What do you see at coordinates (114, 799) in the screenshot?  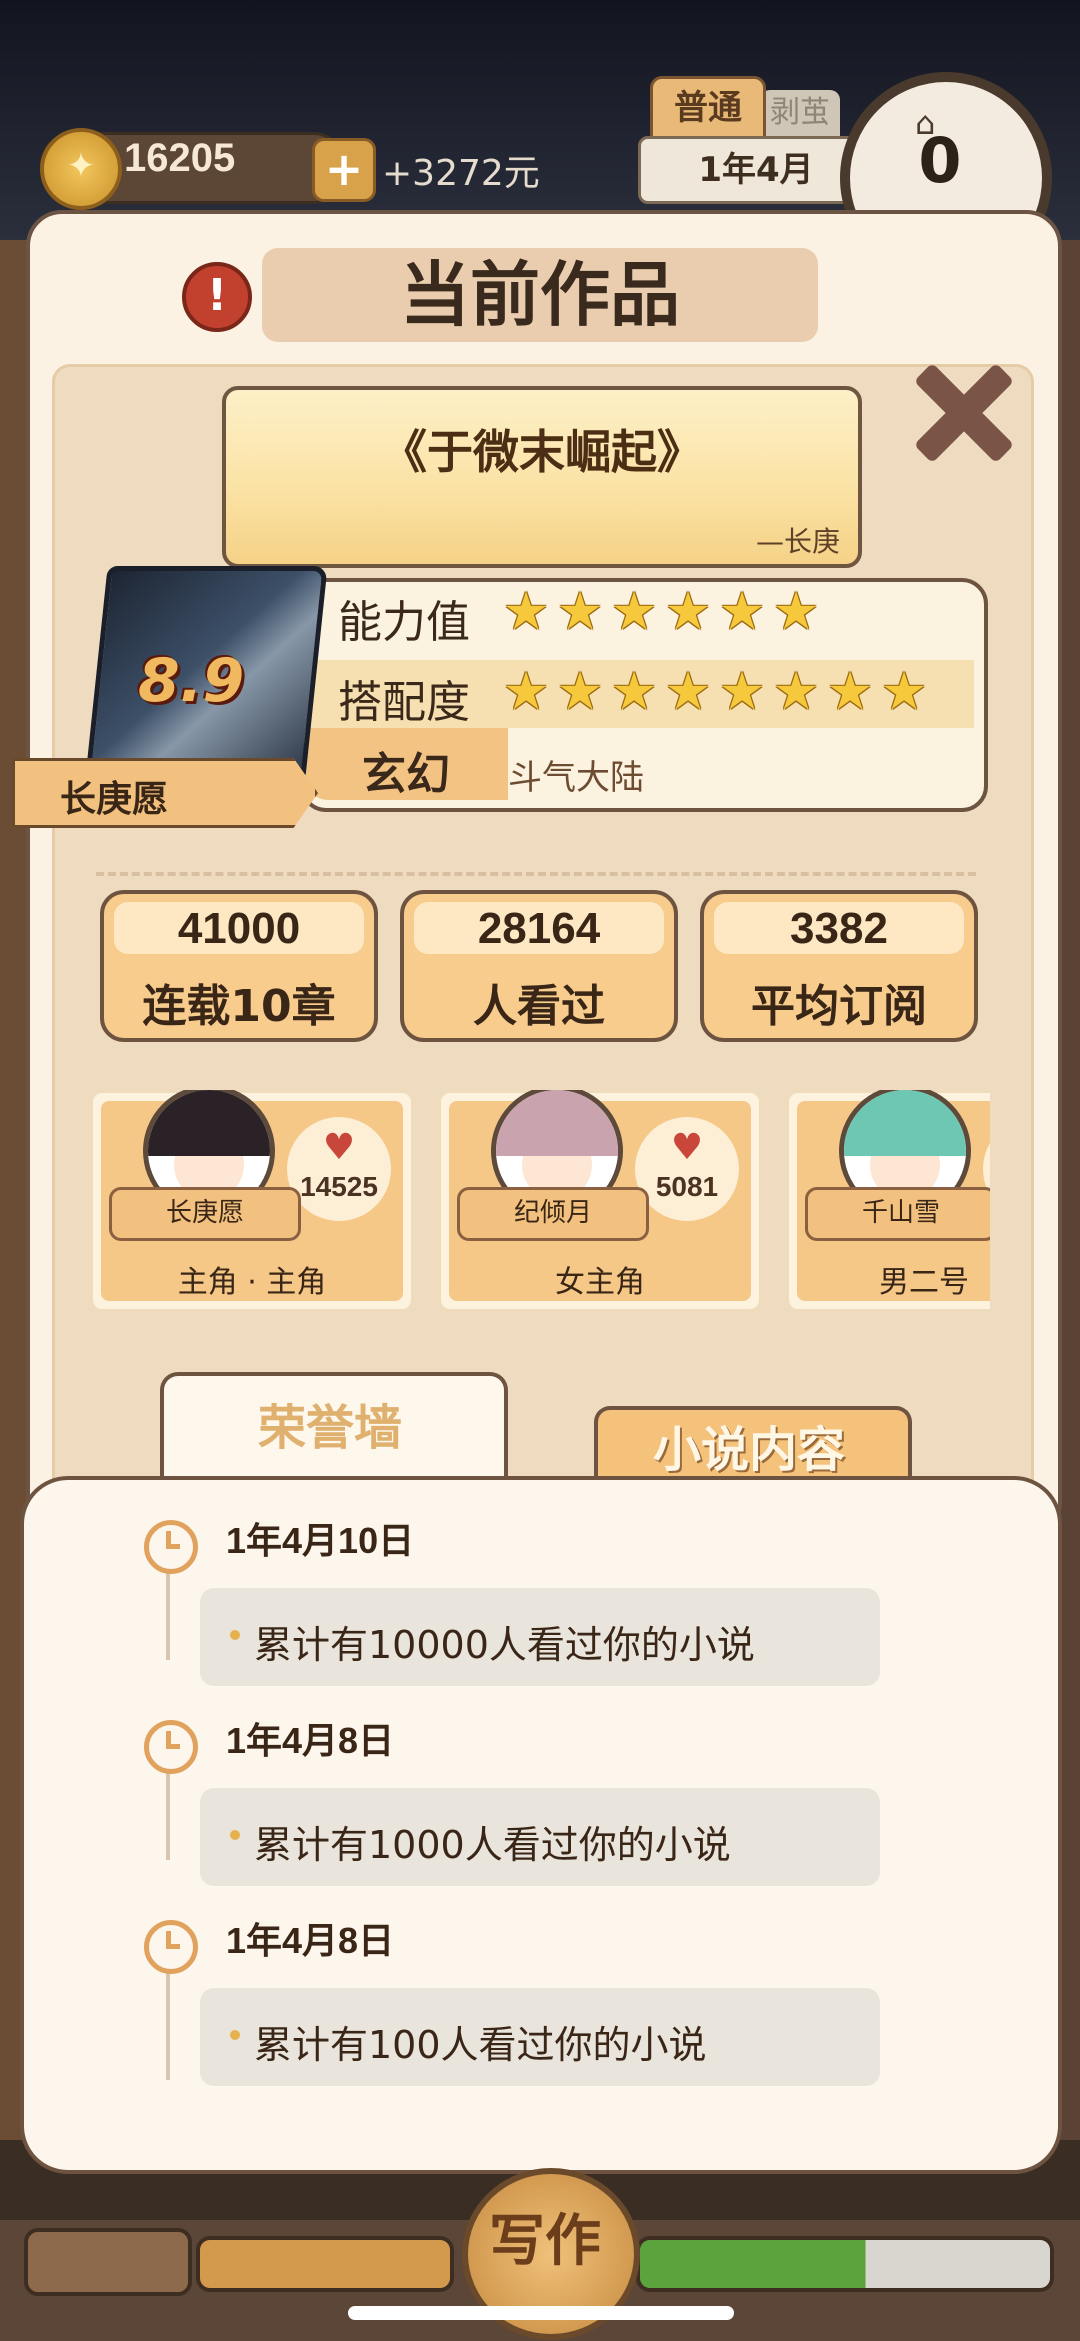 I see `protagonist-name: 长庚愿` at bounding box center [114, 799].